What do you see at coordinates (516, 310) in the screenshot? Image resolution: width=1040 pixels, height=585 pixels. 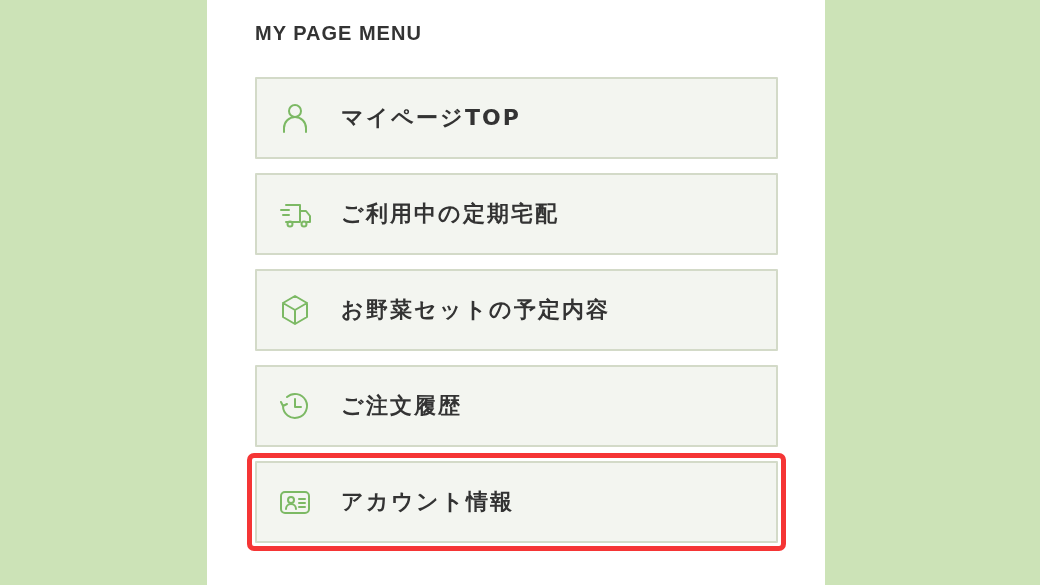 I see `menu-item: お野菜セットの予定内容` at bounding box center [516, 310].